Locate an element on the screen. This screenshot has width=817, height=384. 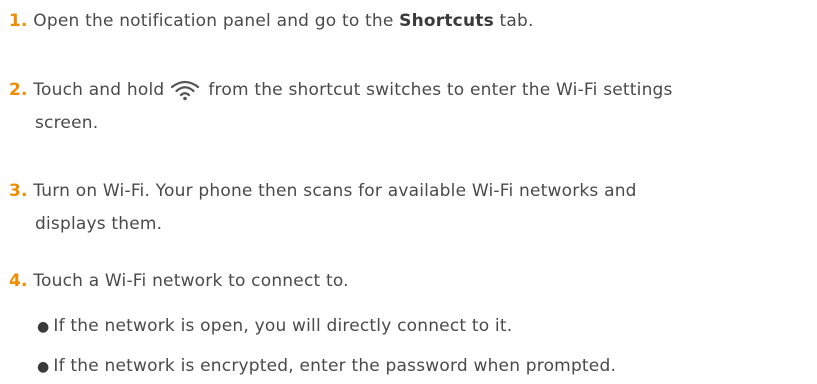
wifi-icon is located at coordinates (185, 90).